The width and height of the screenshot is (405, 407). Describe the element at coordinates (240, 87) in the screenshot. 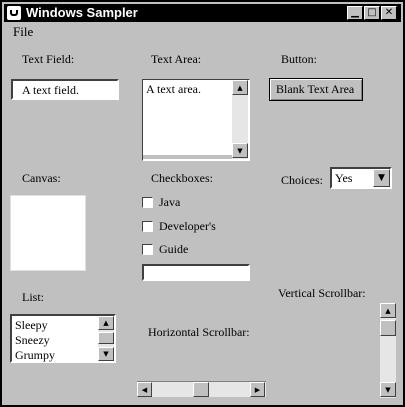

I see `text-area-scroll-up-icon: ▲` at that location.